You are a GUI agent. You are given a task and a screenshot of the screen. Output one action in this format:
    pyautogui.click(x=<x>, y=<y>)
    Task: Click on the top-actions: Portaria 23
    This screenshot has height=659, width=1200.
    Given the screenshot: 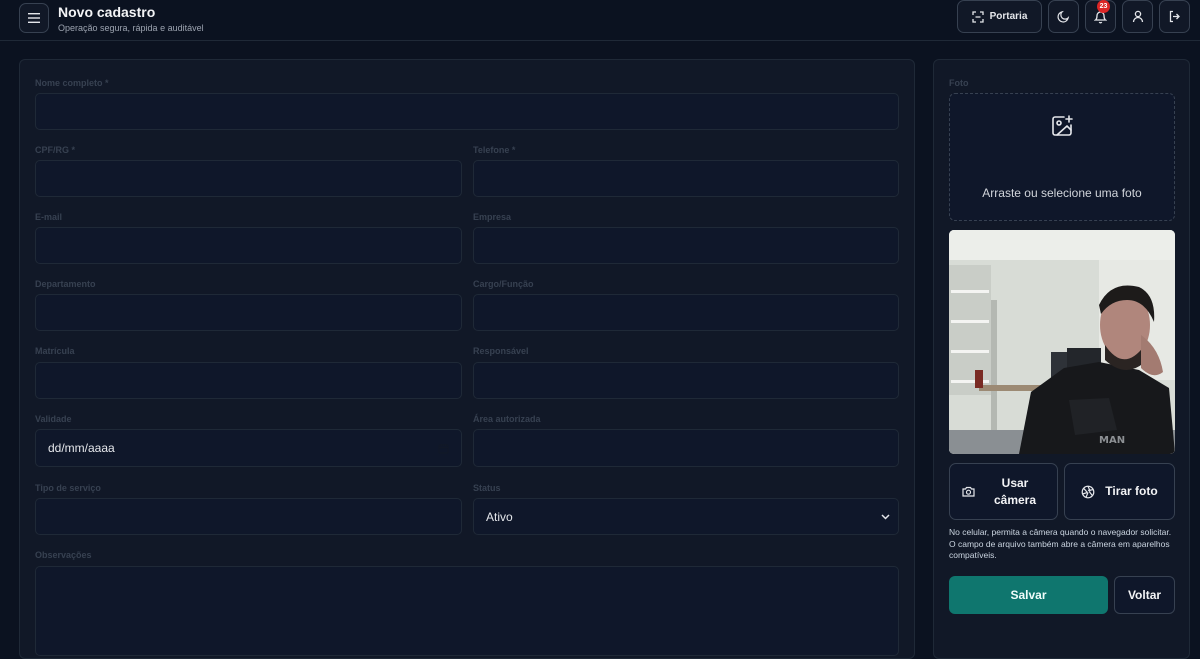 What is the action you would take?
    pyautogui.click(x=1073, y=16)
    